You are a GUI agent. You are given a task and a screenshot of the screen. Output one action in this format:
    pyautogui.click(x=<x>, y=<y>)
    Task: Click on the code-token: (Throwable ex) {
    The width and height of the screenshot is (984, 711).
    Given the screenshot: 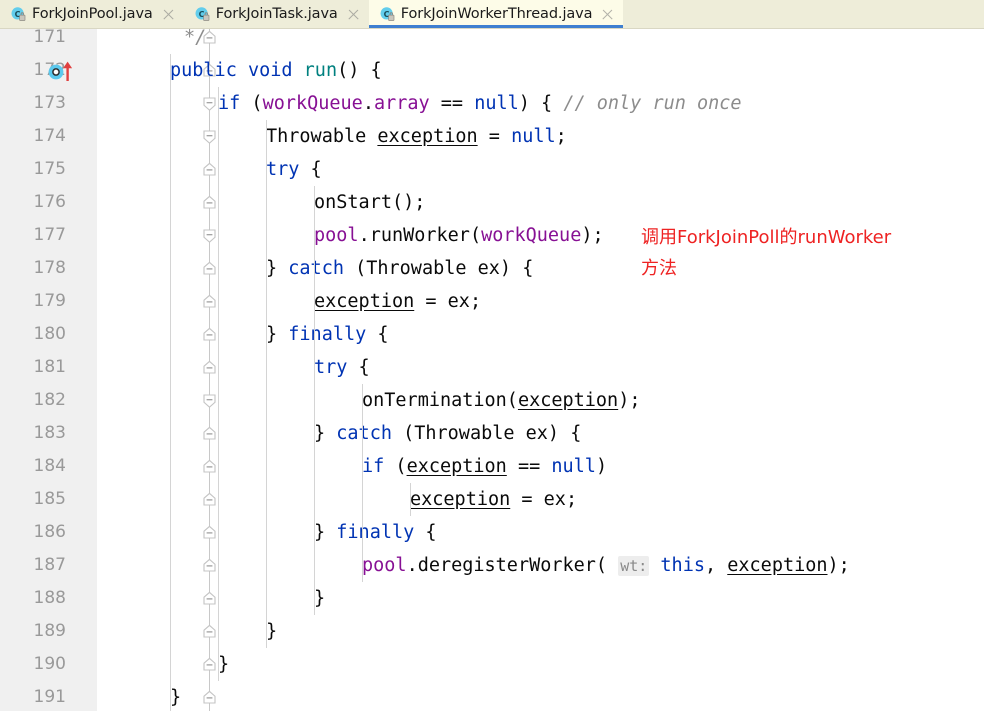 What is the action you would take?
    pyautogui.click(x=438, y=268)
    